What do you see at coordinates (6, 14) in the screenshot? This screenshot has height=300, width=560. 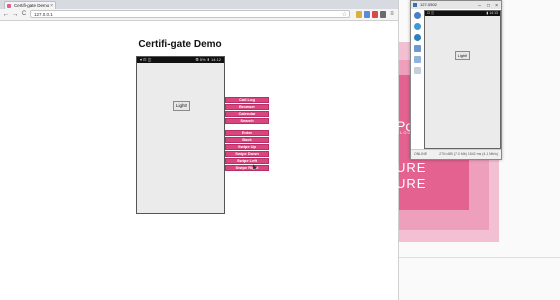 I see `back-icon: ←` at bounding box center [6, 14].